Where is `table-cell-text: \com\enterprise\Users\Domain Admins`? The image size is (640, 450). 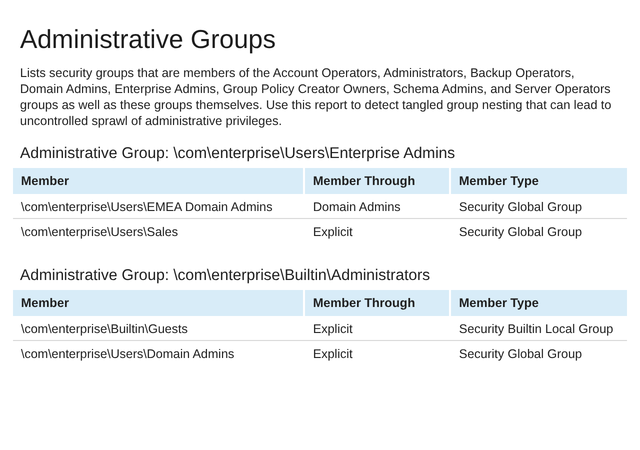
table-cell-text: \com\enterprise\Users\Domain Admins is located at coordinates (128, 354).